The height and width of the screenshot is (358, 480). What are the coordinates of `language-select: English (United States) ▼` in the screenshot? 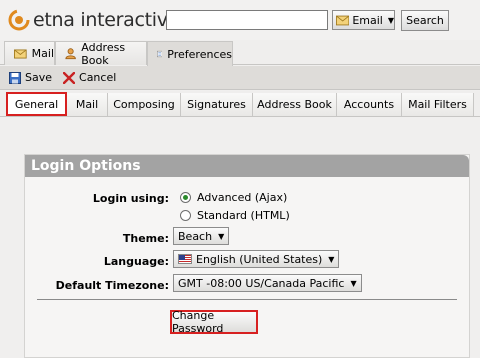 It's located at (256, 259).